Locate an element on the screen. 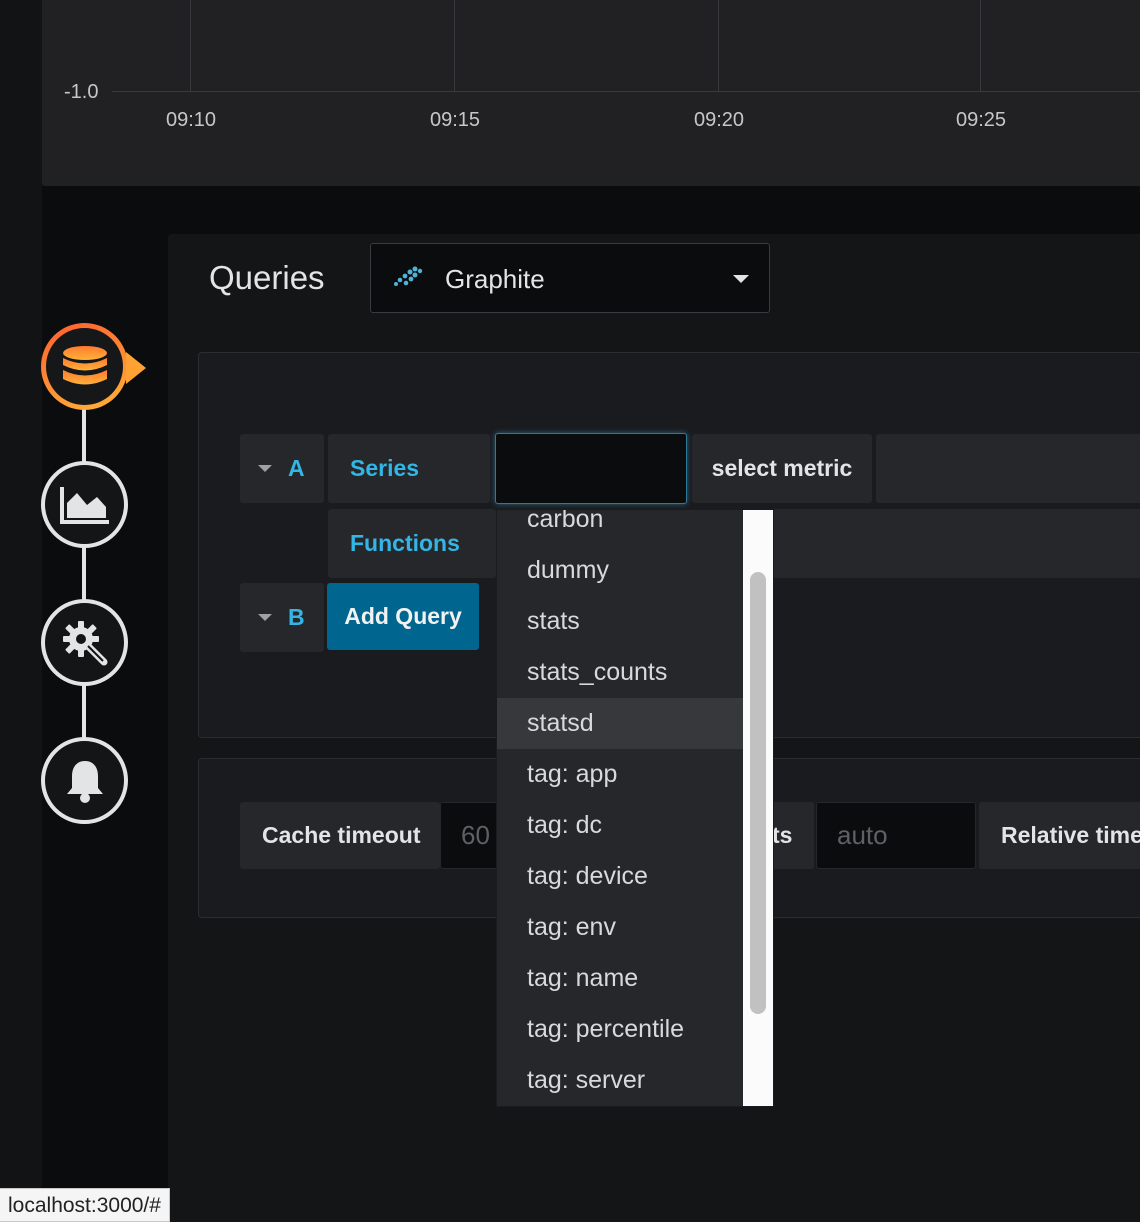 The width and height of the screenshot is (1140, 1222). dropdown-item: tag: device is located at coordinates (620, 876).